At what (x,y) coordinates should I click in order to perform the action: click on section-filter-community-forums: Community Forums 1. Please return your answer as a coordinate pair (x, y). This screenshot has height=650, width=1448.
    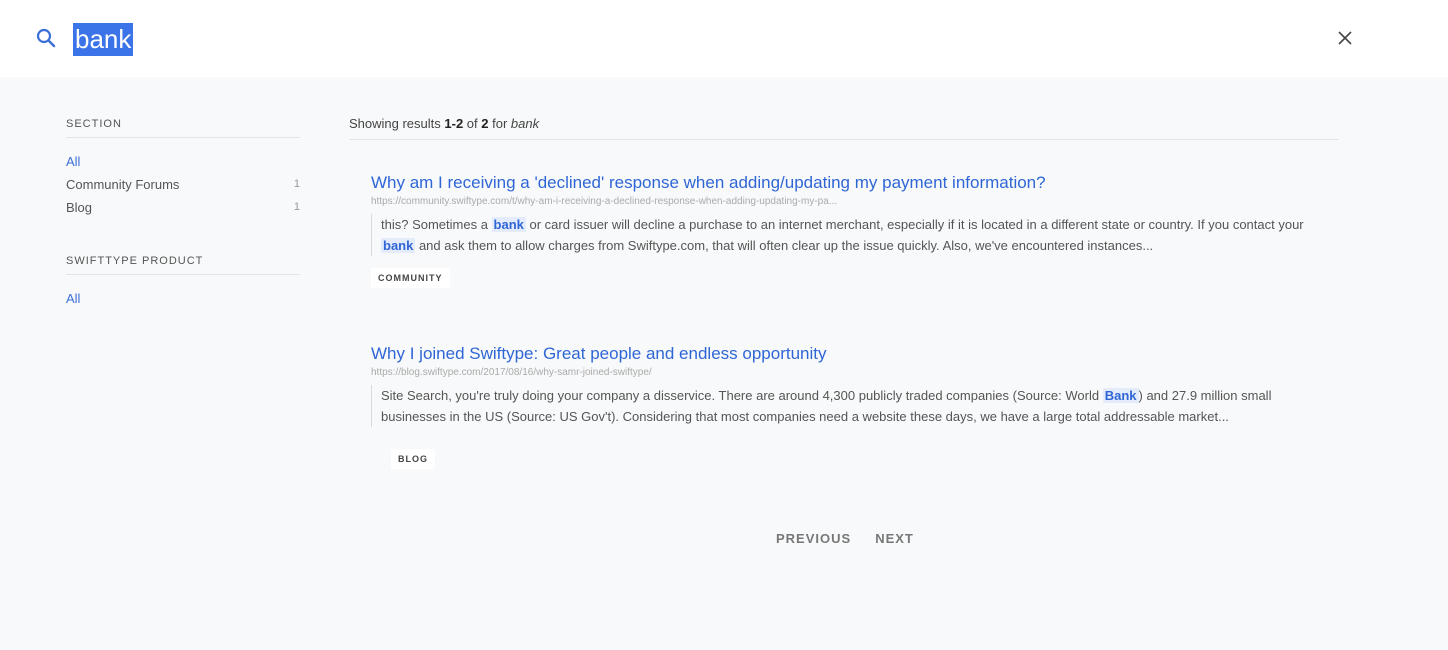
    Looking at the image, I should click on (183, 184).